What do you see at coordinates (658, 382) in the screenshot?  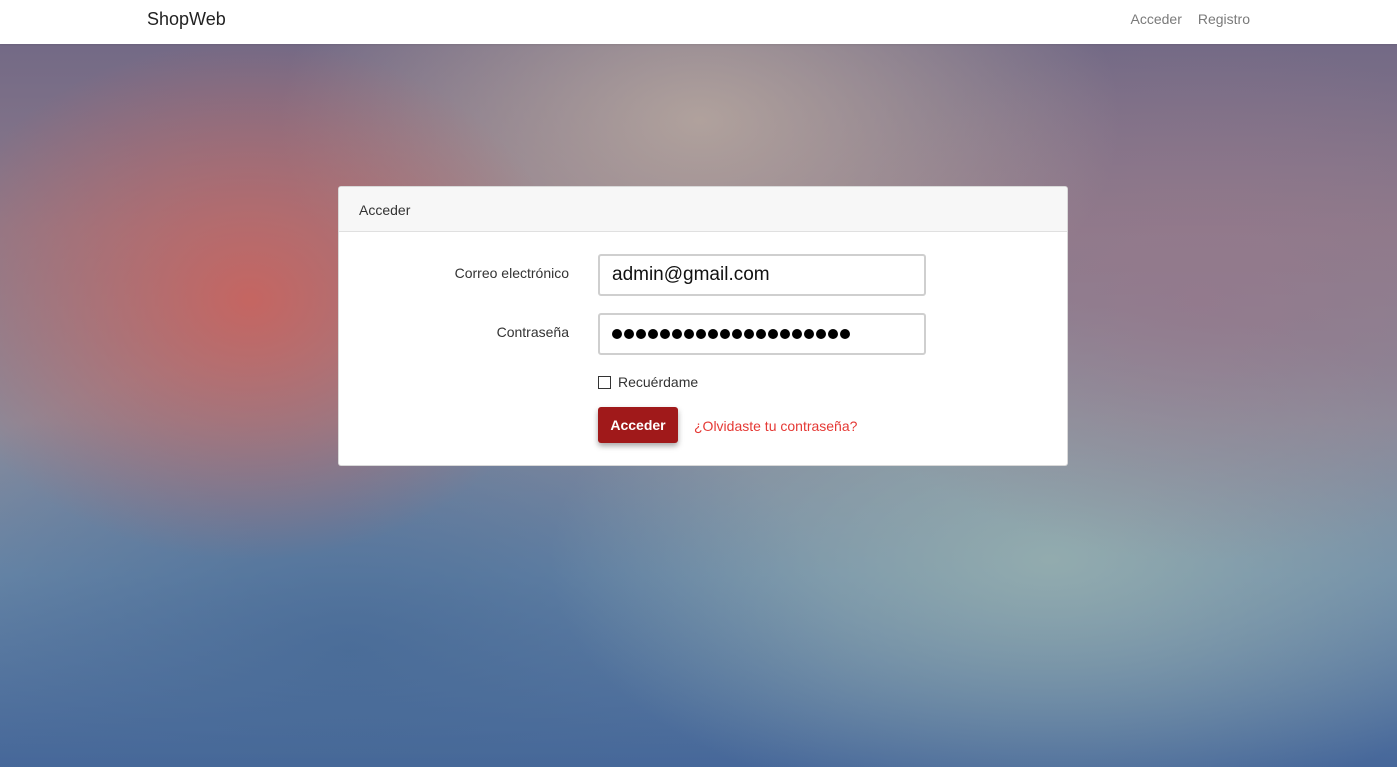 I see `remember-label: Recuérdame` at bounding box center [658, 382].